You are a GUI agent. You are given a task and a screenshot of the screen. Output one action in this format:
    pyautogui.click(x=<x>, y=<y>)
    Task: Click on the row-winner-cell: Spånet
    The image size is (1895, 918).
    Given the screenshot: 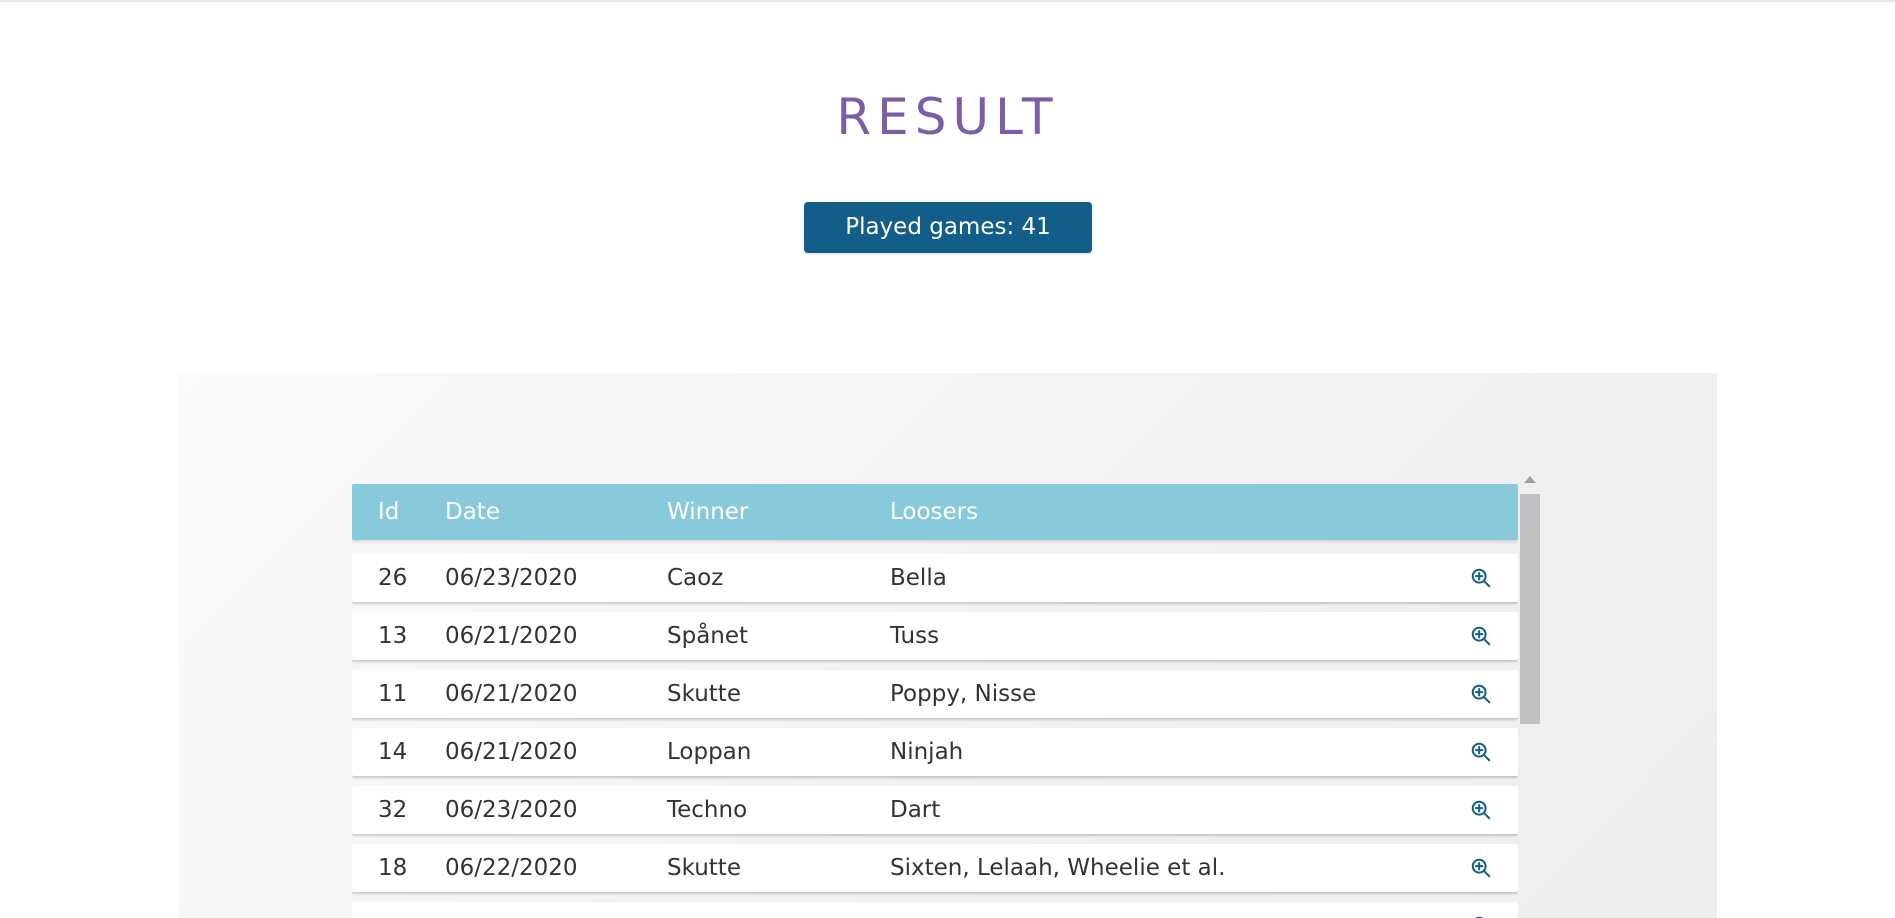 What is the action you would take?
    pyautogui.click(x=708, y=636)
    